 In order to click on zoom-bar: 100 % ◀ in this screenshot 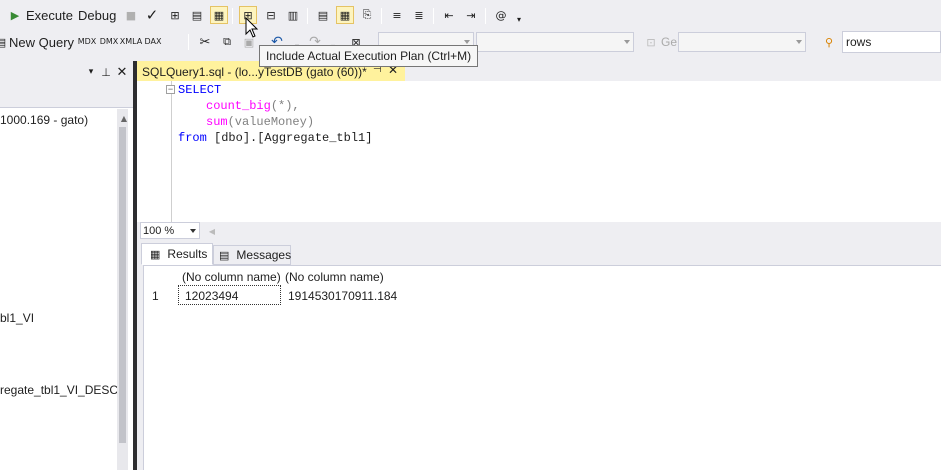, I will do `click(539, 231)`.